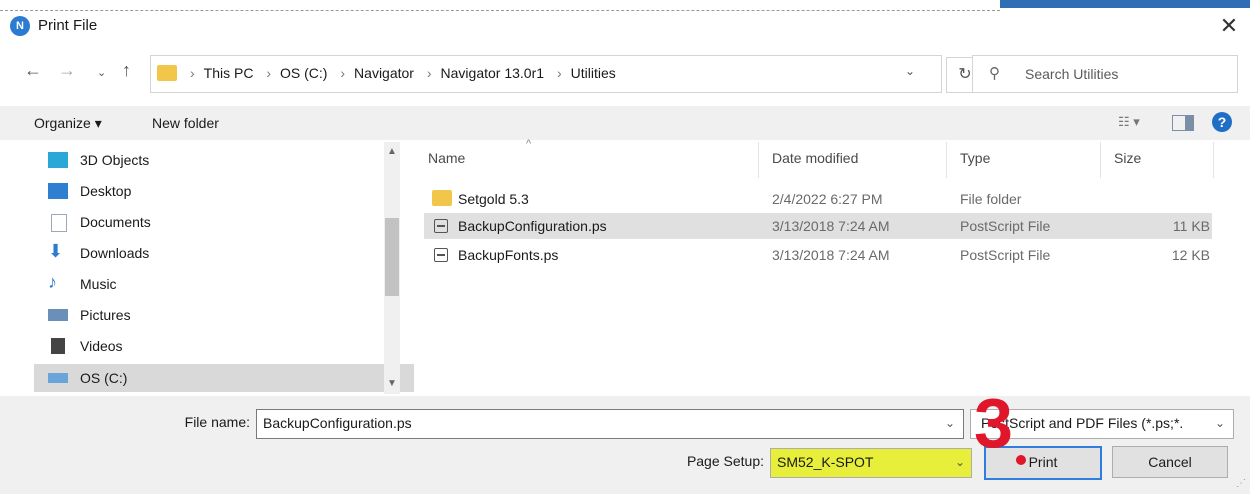  What do you see at coordinates (1191, 226) in the screenshot?
I see `file-size: 11 KB` at bounding box center [1191, 226].